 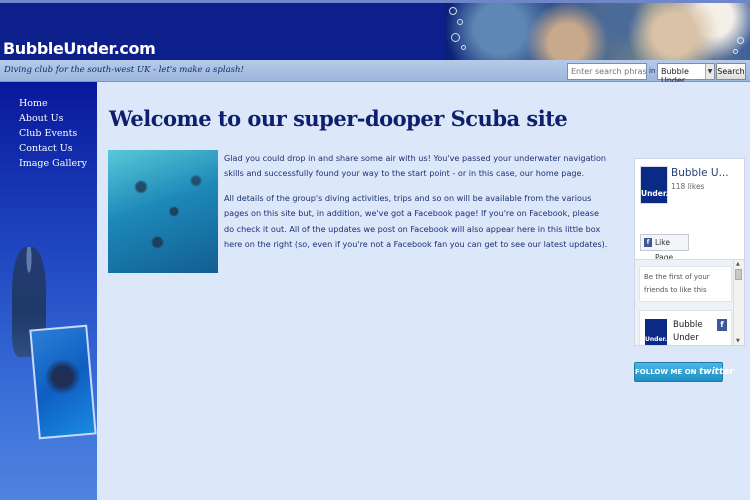 I want to click on facebook-post-avatar-text: Under., so click(x=656, y=339).